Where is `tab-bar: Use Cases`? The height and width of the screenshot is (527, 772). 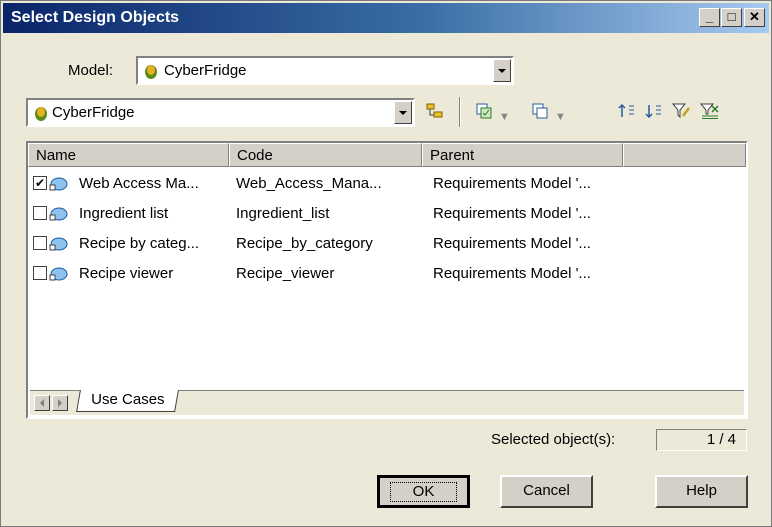 tab-bar: Use Cases is located at coordinates (387, 402).